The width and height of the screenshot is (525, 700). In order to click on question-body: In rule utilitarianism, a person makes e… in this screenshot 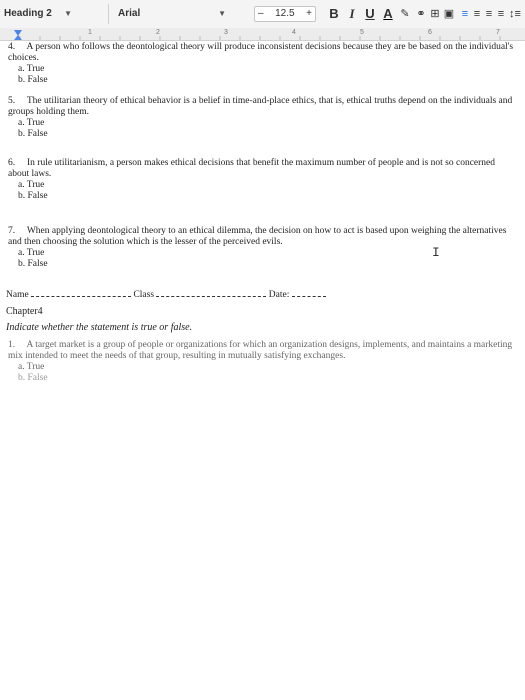, I will do `click(252, 168)`.